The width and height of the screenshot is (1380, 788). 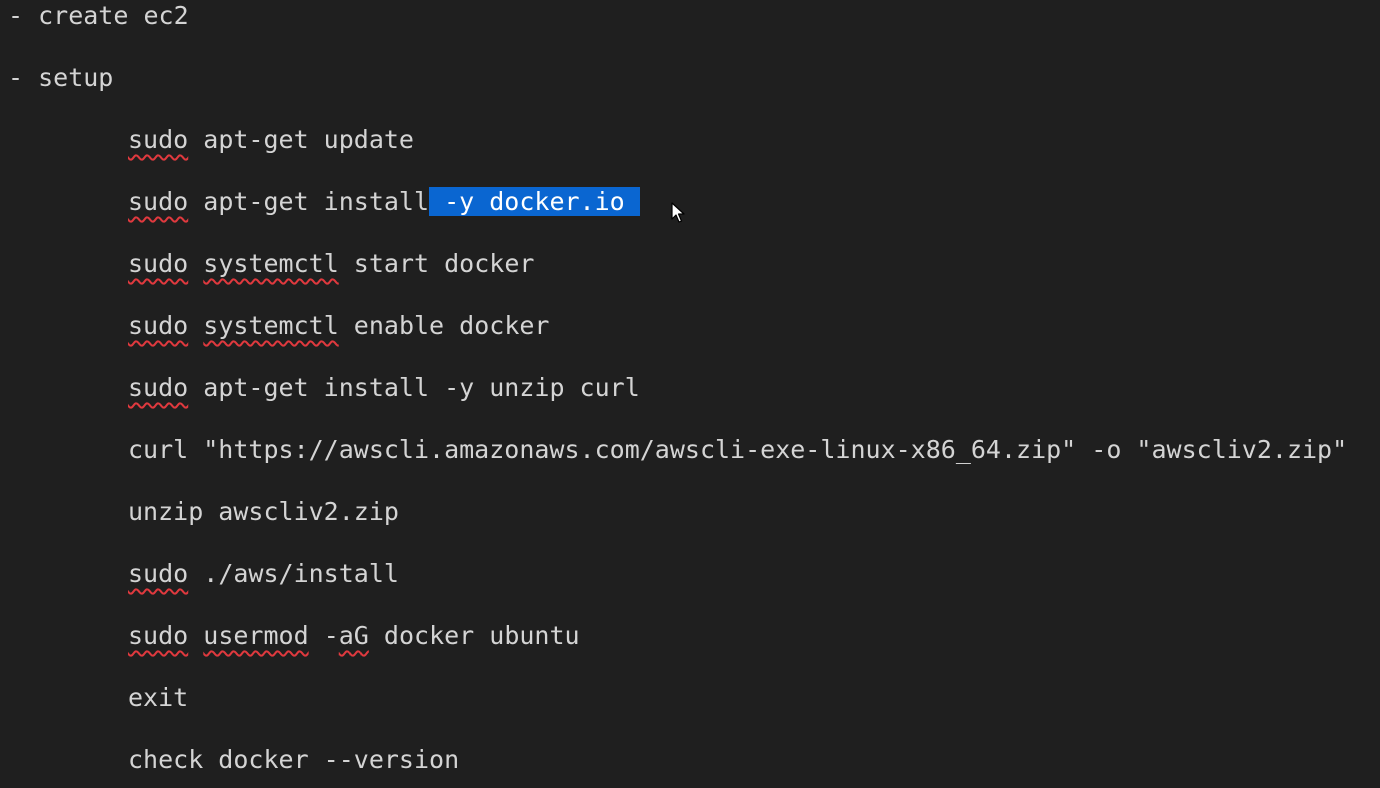 I want to click on line-start-docker: sudo systemctl start docker, so click(x=331, y=264).